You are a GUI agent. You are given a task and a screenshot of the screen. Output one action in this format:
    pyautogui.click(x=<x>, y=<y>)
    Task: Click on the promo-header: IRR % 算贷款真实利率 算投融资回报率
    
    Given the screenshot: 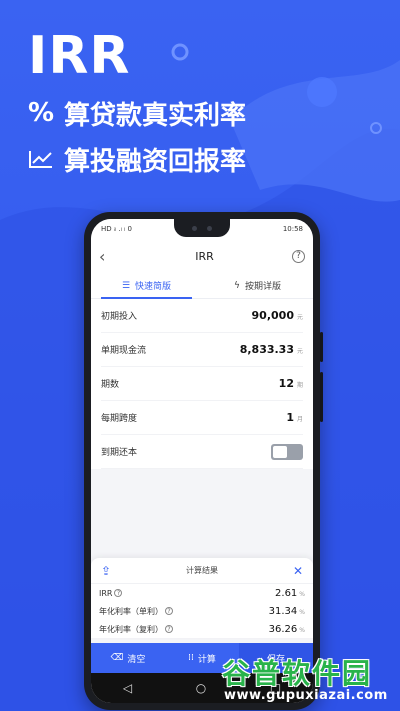 What is the action you would take?
    pyautogui.click(x=137, y=102)
    